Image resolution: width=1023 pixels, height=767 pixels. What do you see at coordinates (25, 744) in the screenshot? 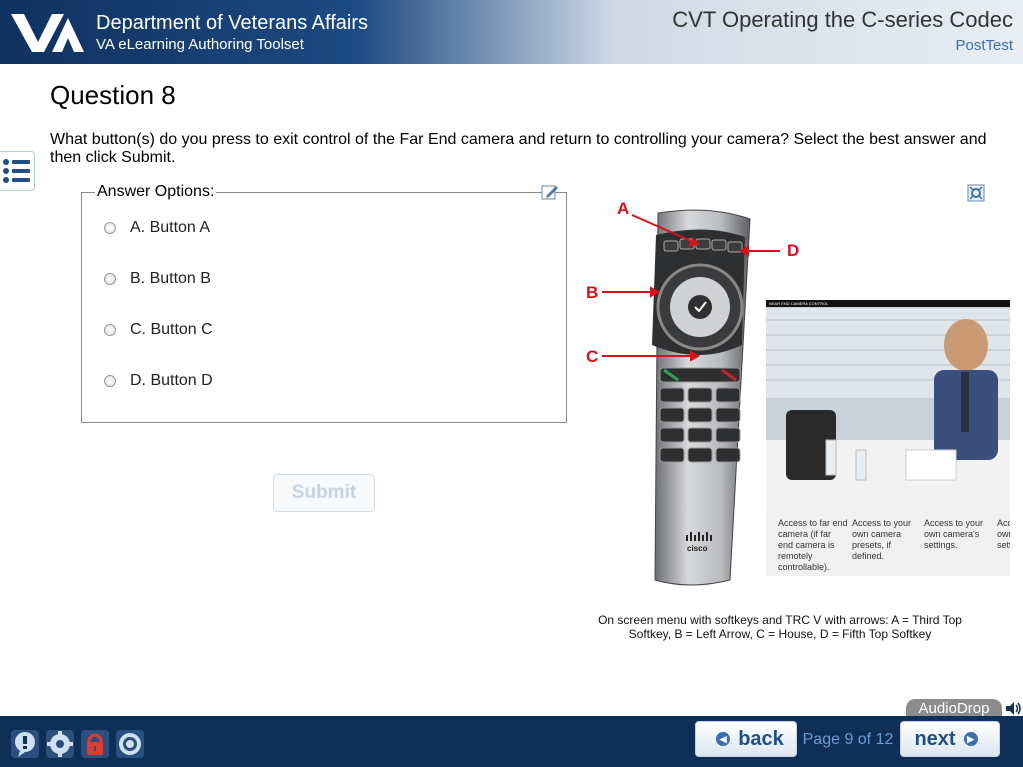
I see `help-icon` at bounding box center [25, 744].